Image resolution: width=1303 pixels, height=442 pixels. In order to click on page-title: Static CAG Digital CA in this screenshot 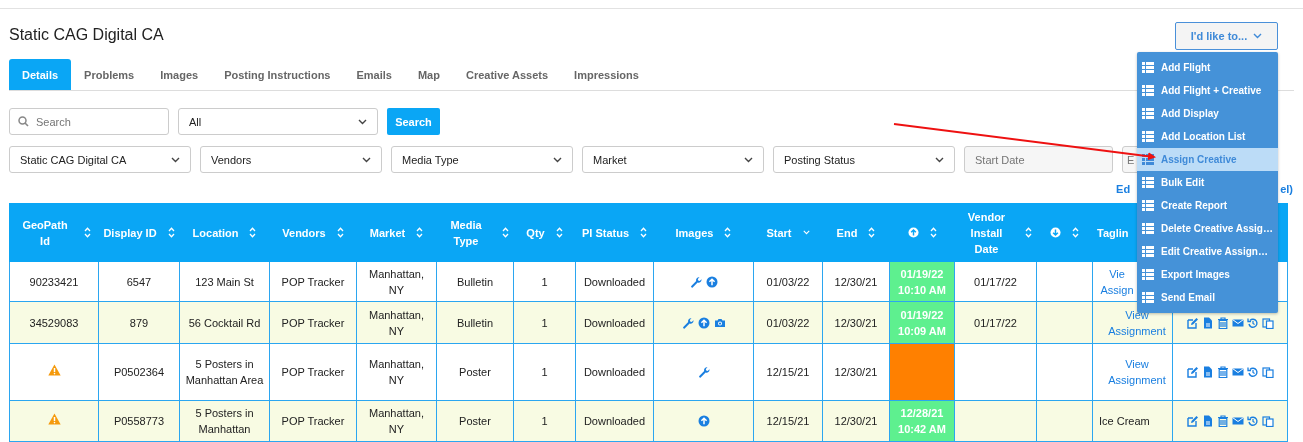, I will do `click(86, 35)`.